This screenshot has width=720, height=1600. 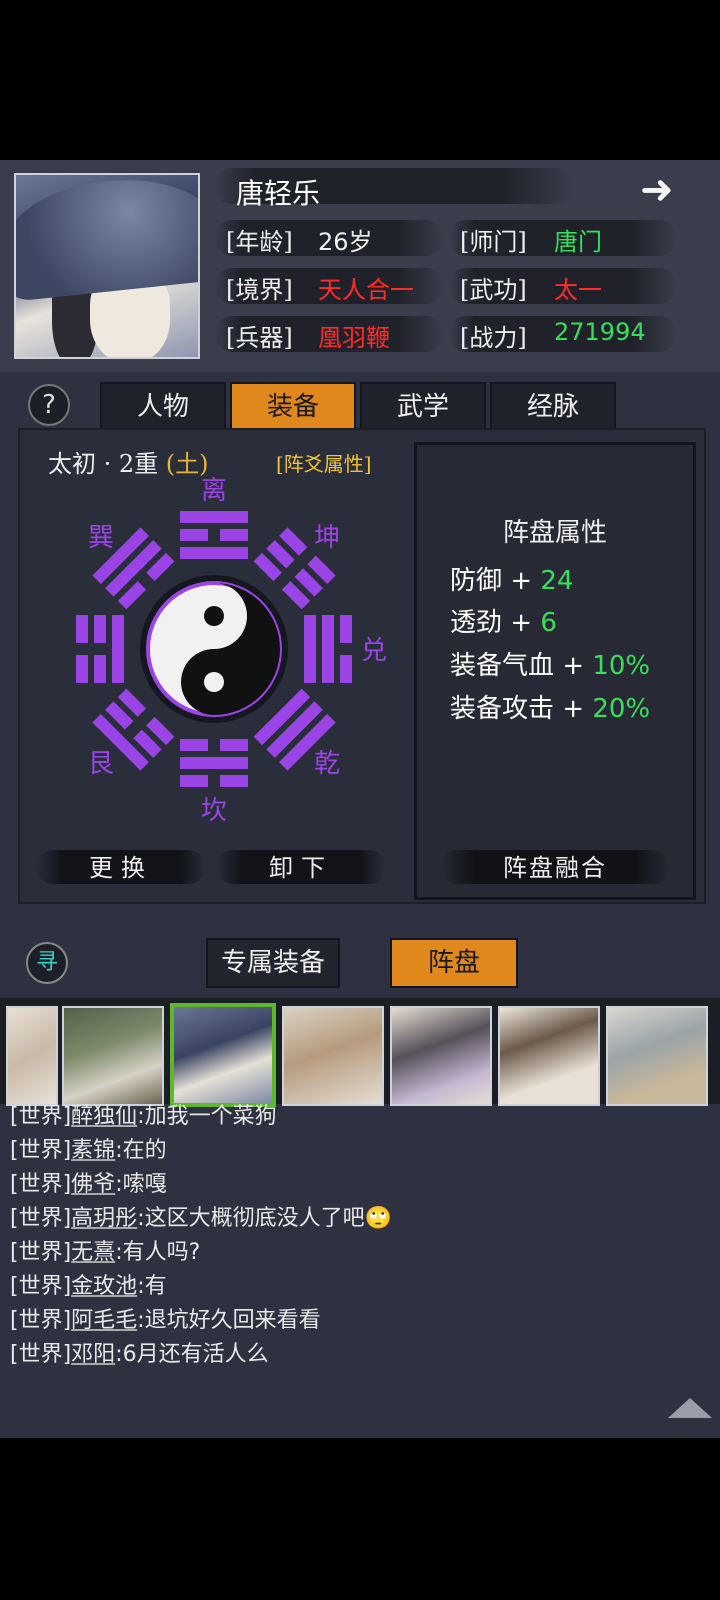 What do you see at coordinates (600, 332) in the screenshot?
I see `power-value: 271994` at bounding box center [600, 332].